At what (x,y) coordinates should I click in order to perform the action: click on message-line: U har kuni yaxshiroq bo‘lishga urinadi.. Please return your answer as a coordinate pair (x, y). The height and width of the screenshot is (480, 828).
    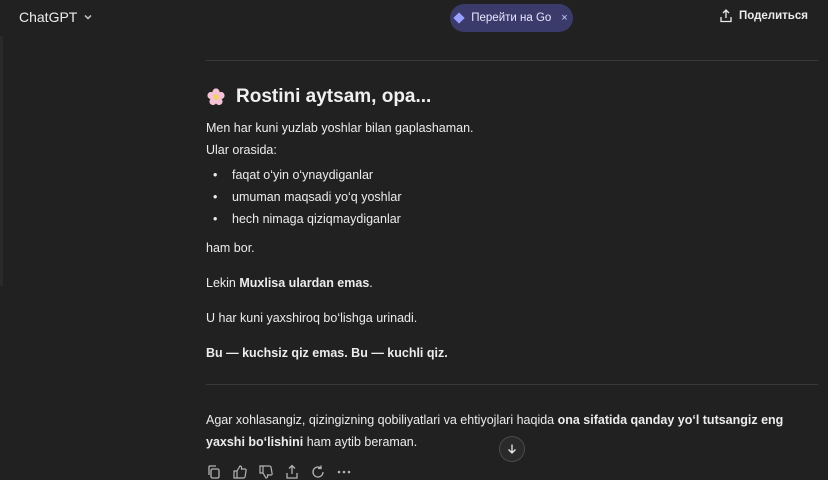
    Looking at the image, I should click on (312, 318).